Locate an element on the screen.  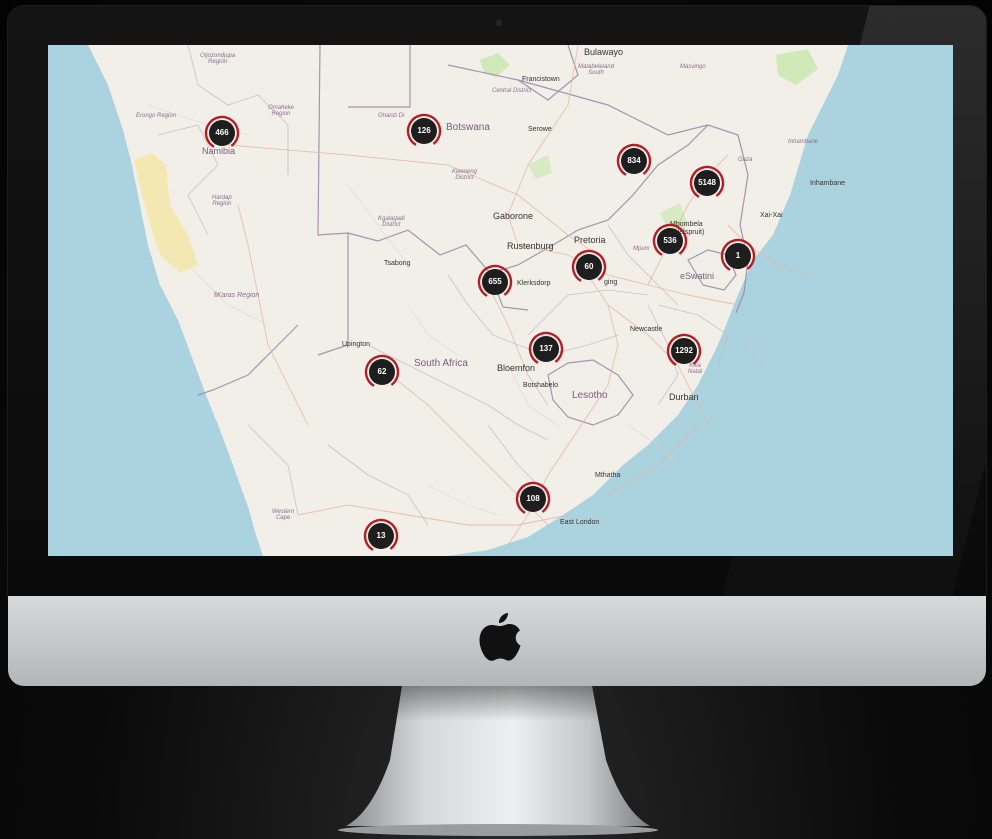
cluster-count: 60 is located at coordinates (589, 266).